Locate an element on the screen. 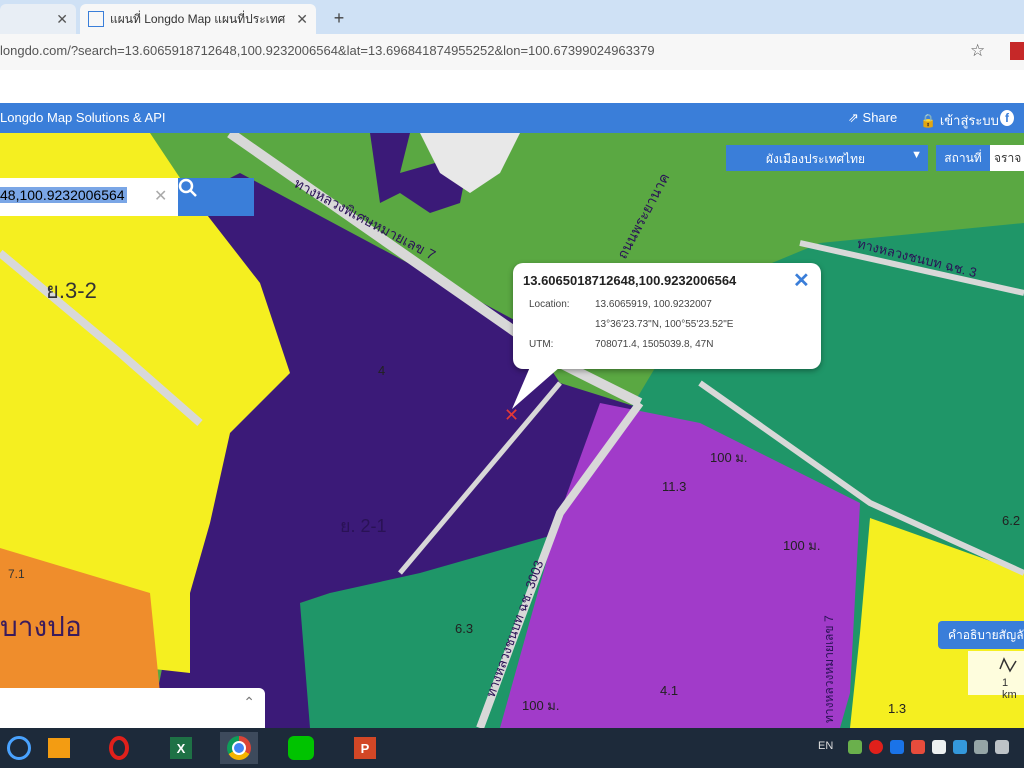 The width and height of the screenshot is (1024, 768). map-label: 6.2 is located at coordinates (1011, 520).